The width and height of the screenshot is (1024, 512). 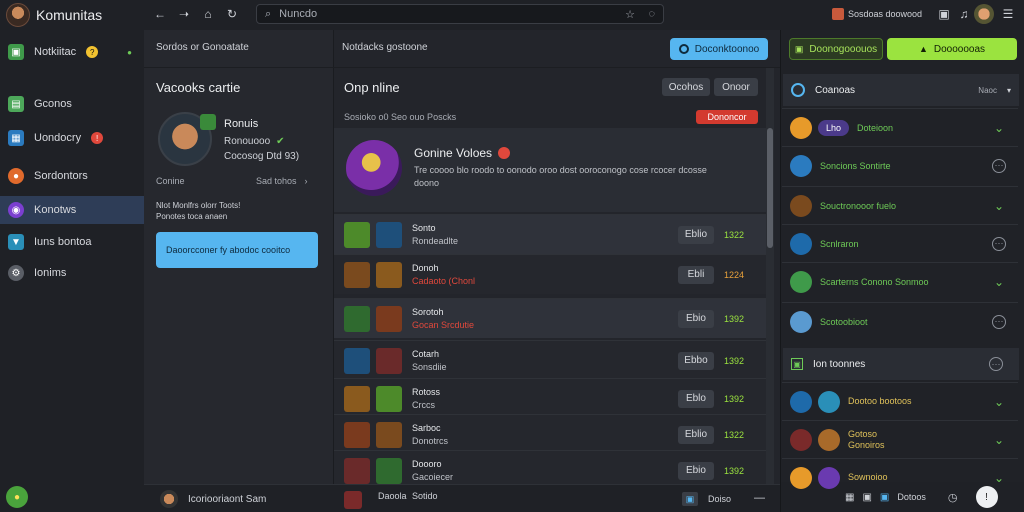 I want to click on sidebar-item-label: Notkiitac, so click(x=55, y=52).